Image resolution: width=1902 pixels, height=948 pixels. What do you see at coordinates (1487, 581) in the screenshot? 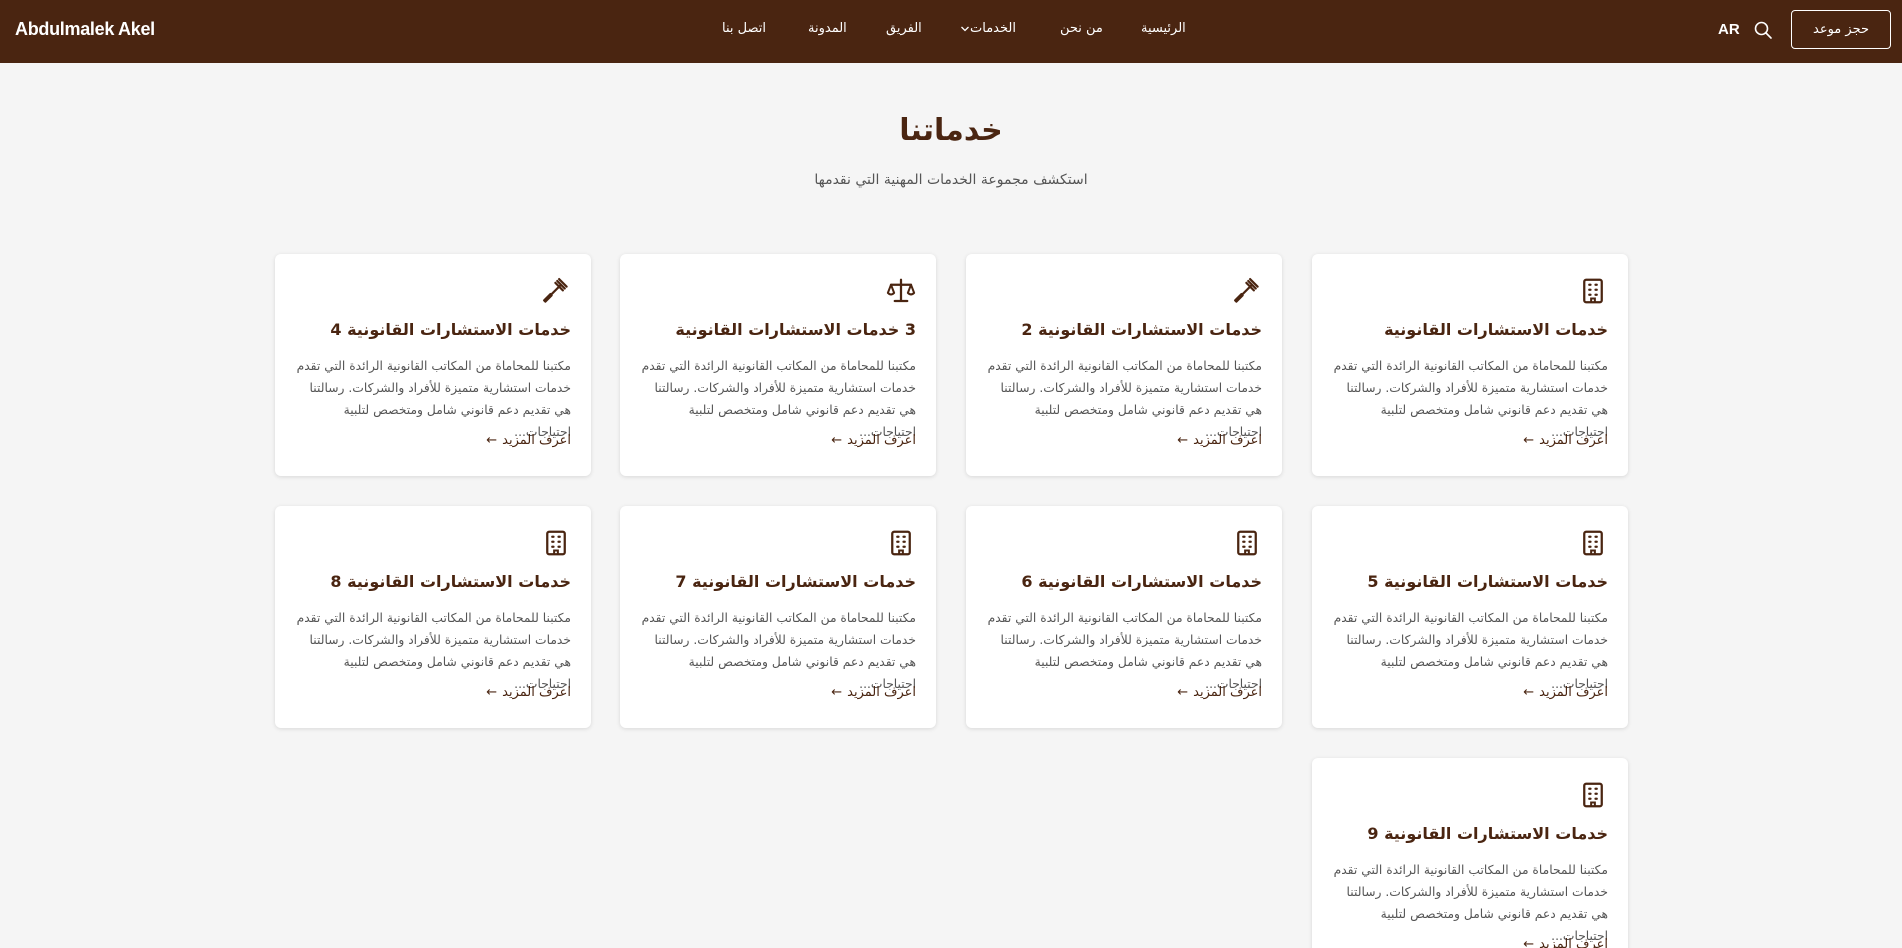
I see `service-card-title: خدمات الاستشارات القانونية 5` at bounding box center [1487, 581].